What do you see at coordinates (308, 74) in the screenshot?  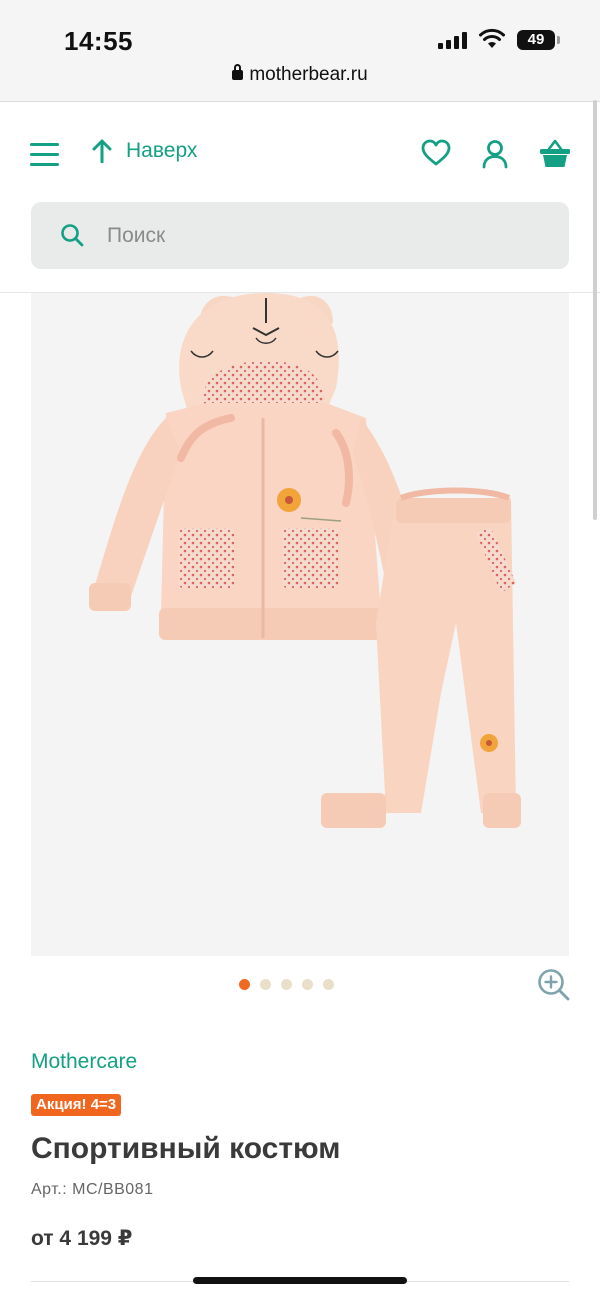 I see `url-text: motherbear.ru` at bounding box center [308, 74].